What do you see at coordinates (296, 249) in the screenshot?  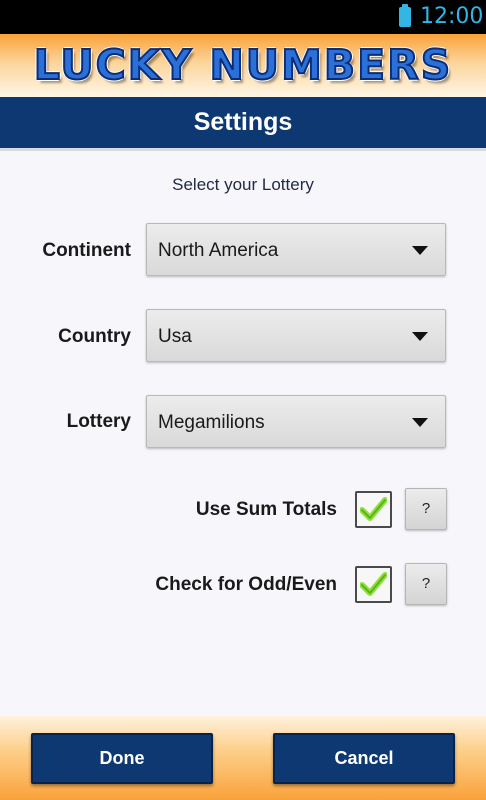 I see `continent-dropdown: North America` at bounding box center [296, 249].